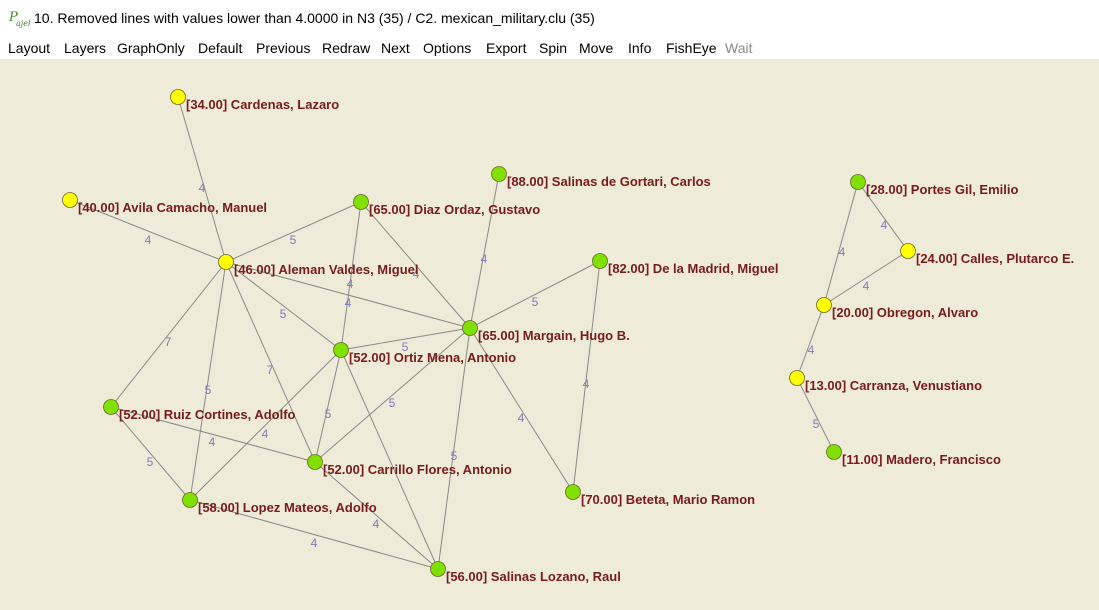 The height and width of the screenshot is (610, 1099). Describe the element at coordinates (111, 407) in the screenshot. I see `node-ruiz` at that location.